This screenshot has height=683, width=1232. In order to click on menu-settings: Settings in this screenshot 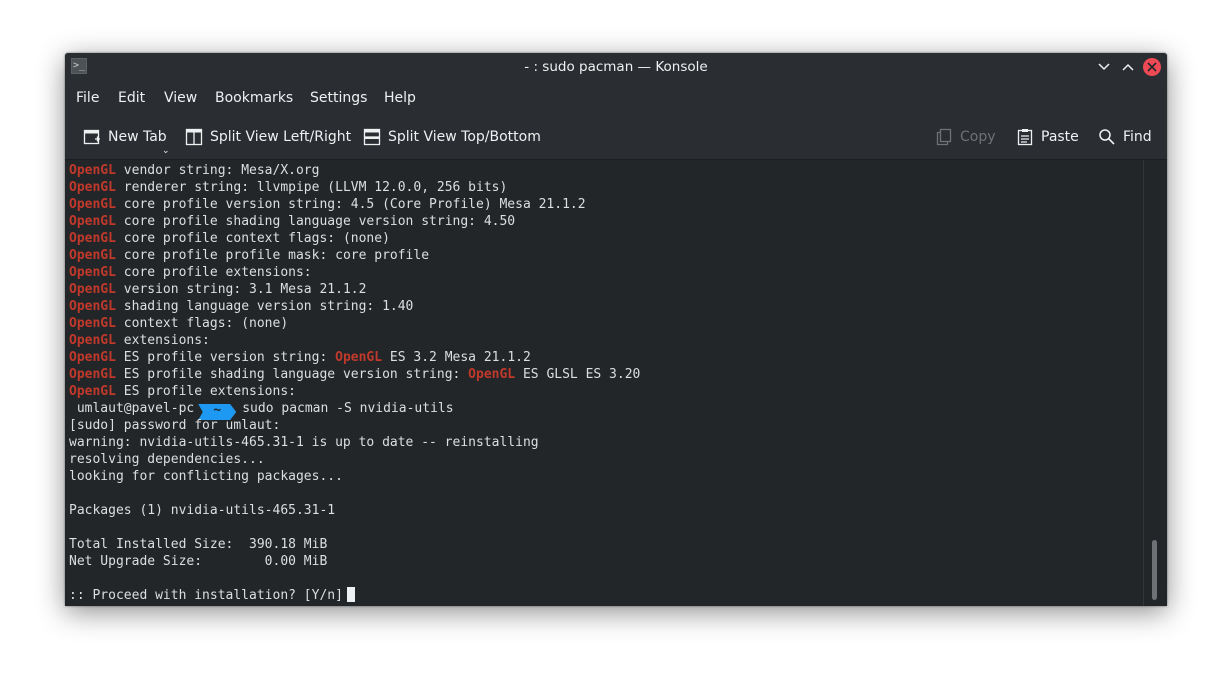, I will do `click(338, 98)`.